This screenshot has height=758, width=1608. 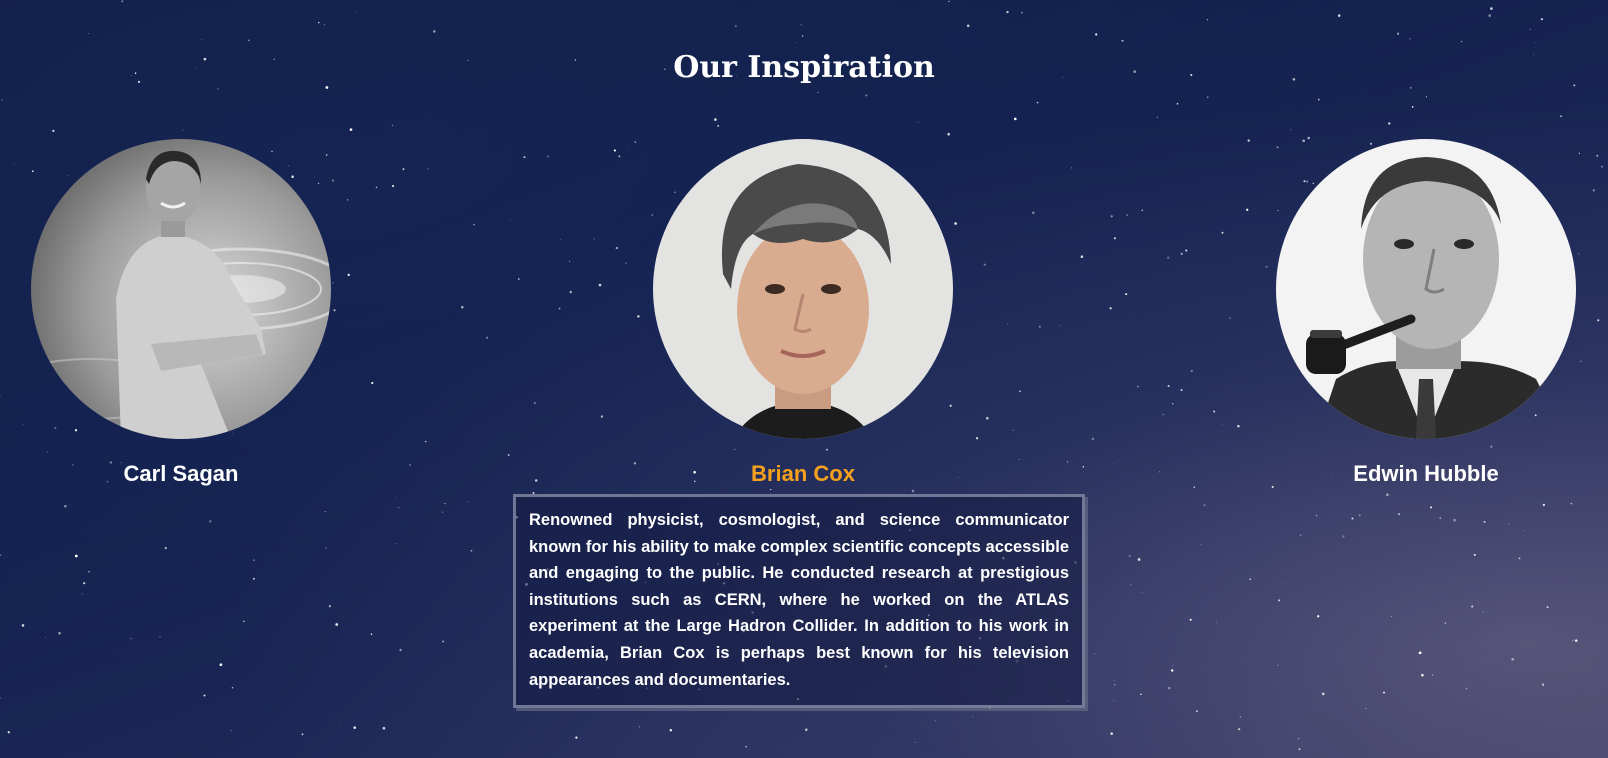 I want to click on person-card-brian-cox: Brian Cox, so click(x=803, y=313).